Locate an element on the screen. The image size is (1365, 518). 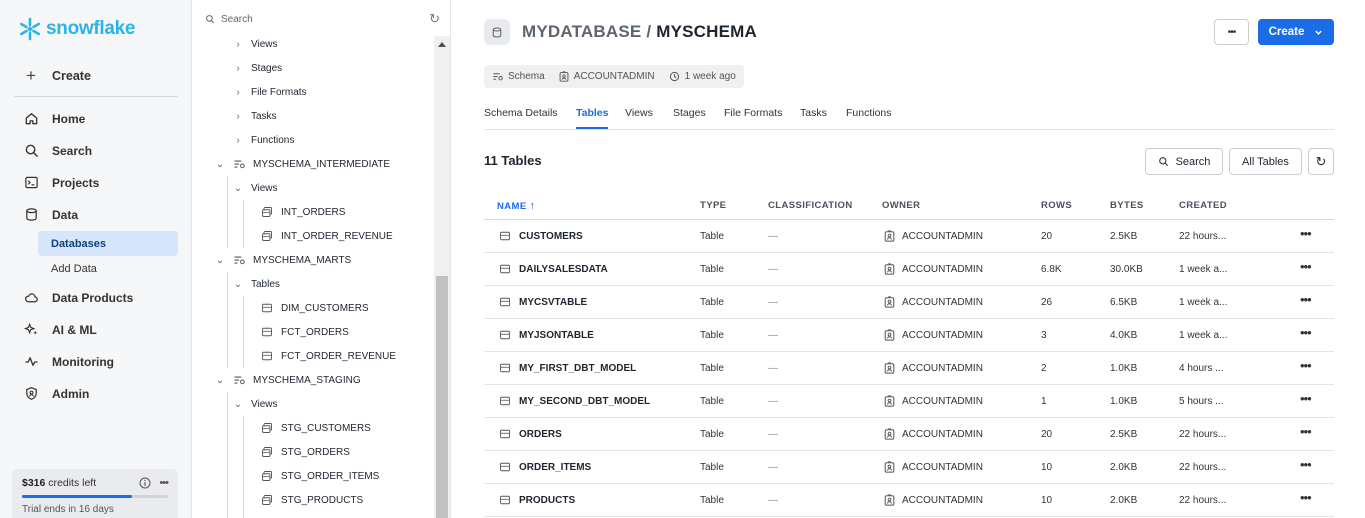
tree-item-view: STG_ORDER_ITEMS is located at coordinates (320, 476).